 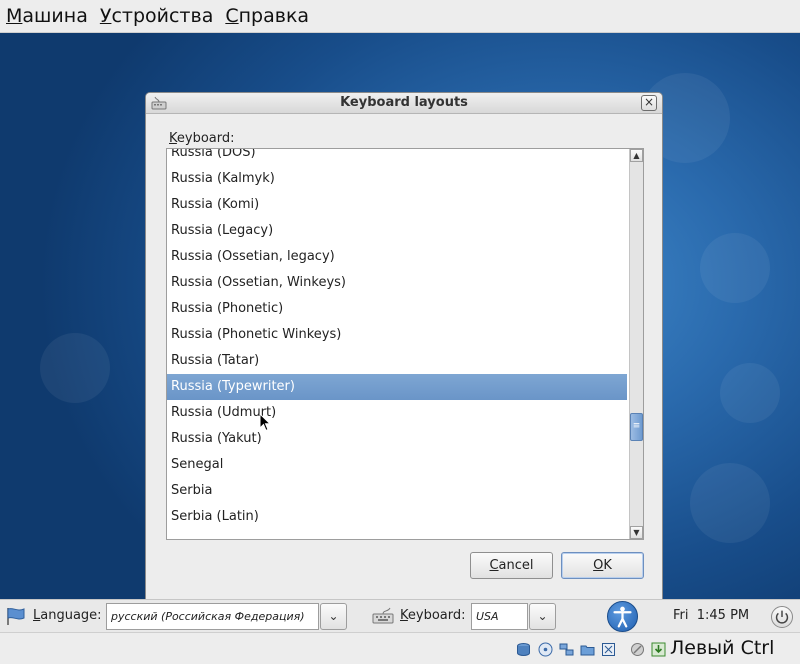 I want to click on list-item: Senegal, so click(x=397, y=465).